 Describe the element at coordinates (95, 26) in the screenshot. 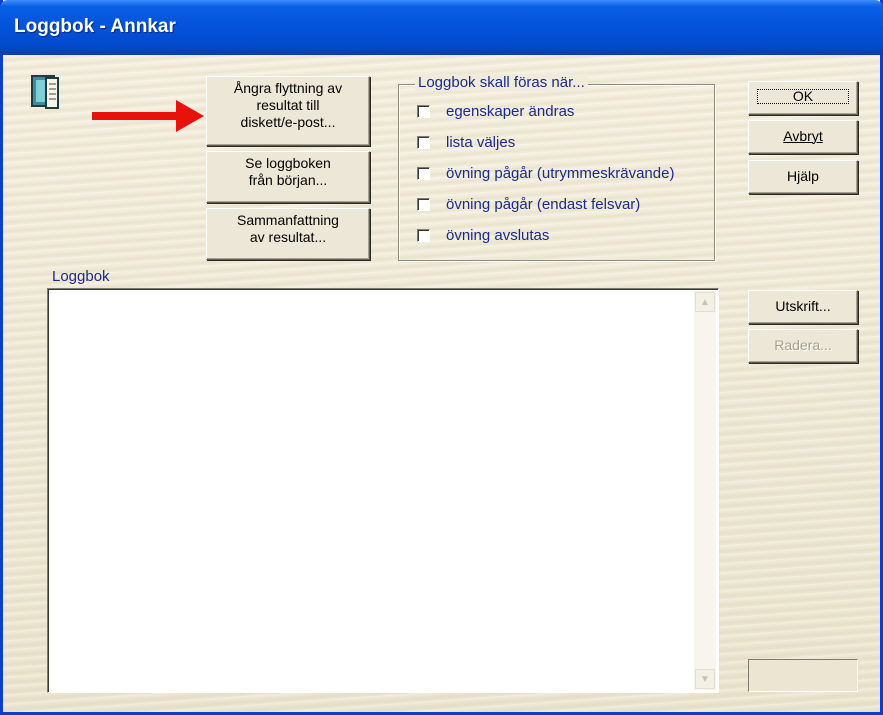

I see `window-title: Loggbok - Annkar` at that location.